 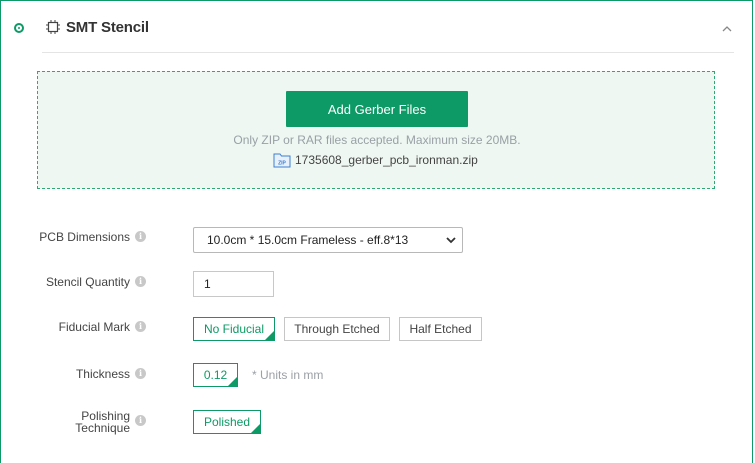 I want to click on radio-dot-icon, so click(x=19, y=28).